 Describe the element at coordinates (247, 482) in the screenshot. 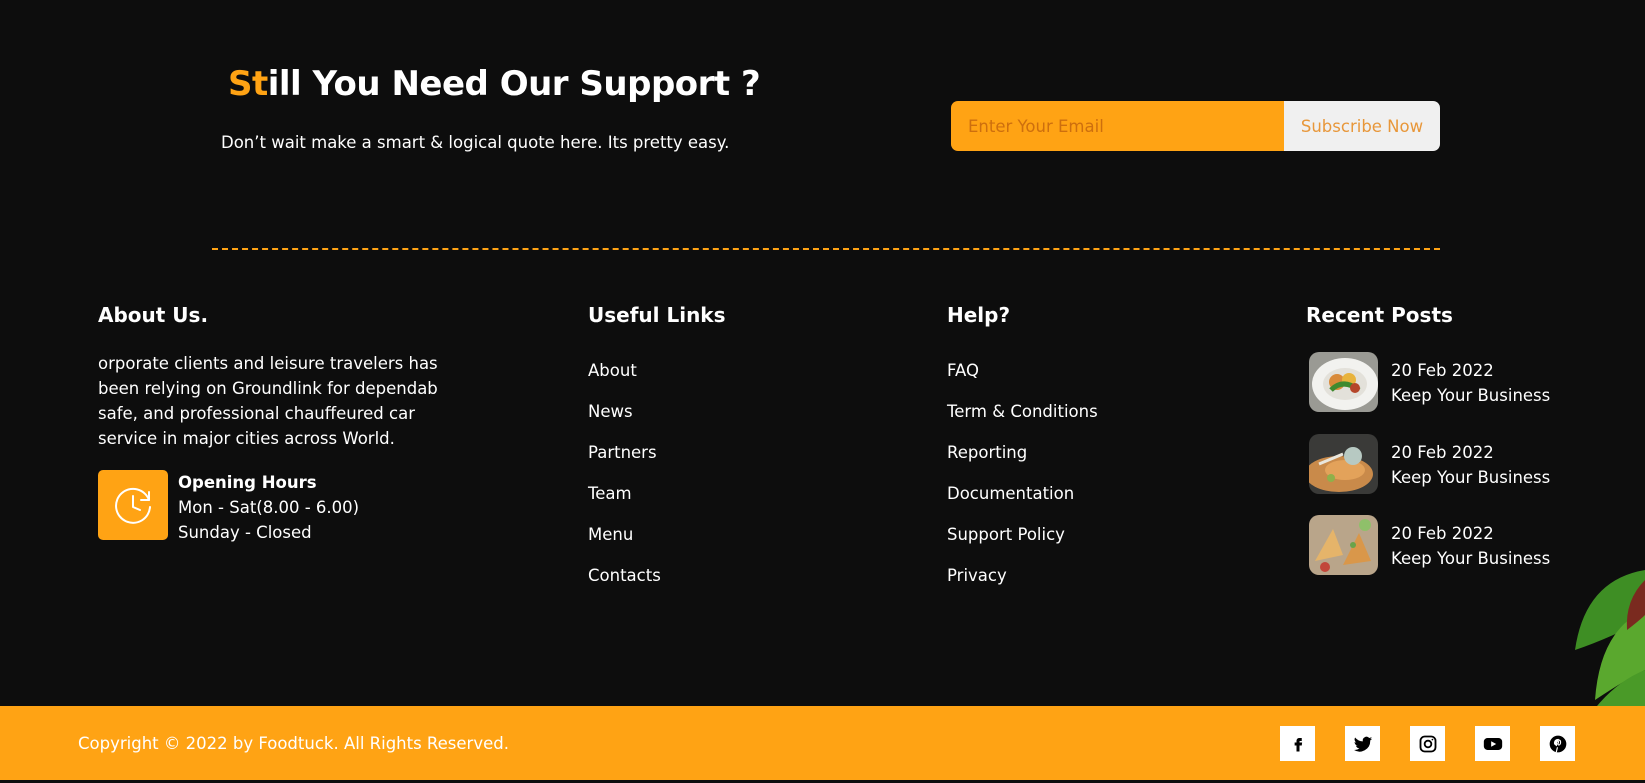

I see `hours-title: Opening Hours` at that location.